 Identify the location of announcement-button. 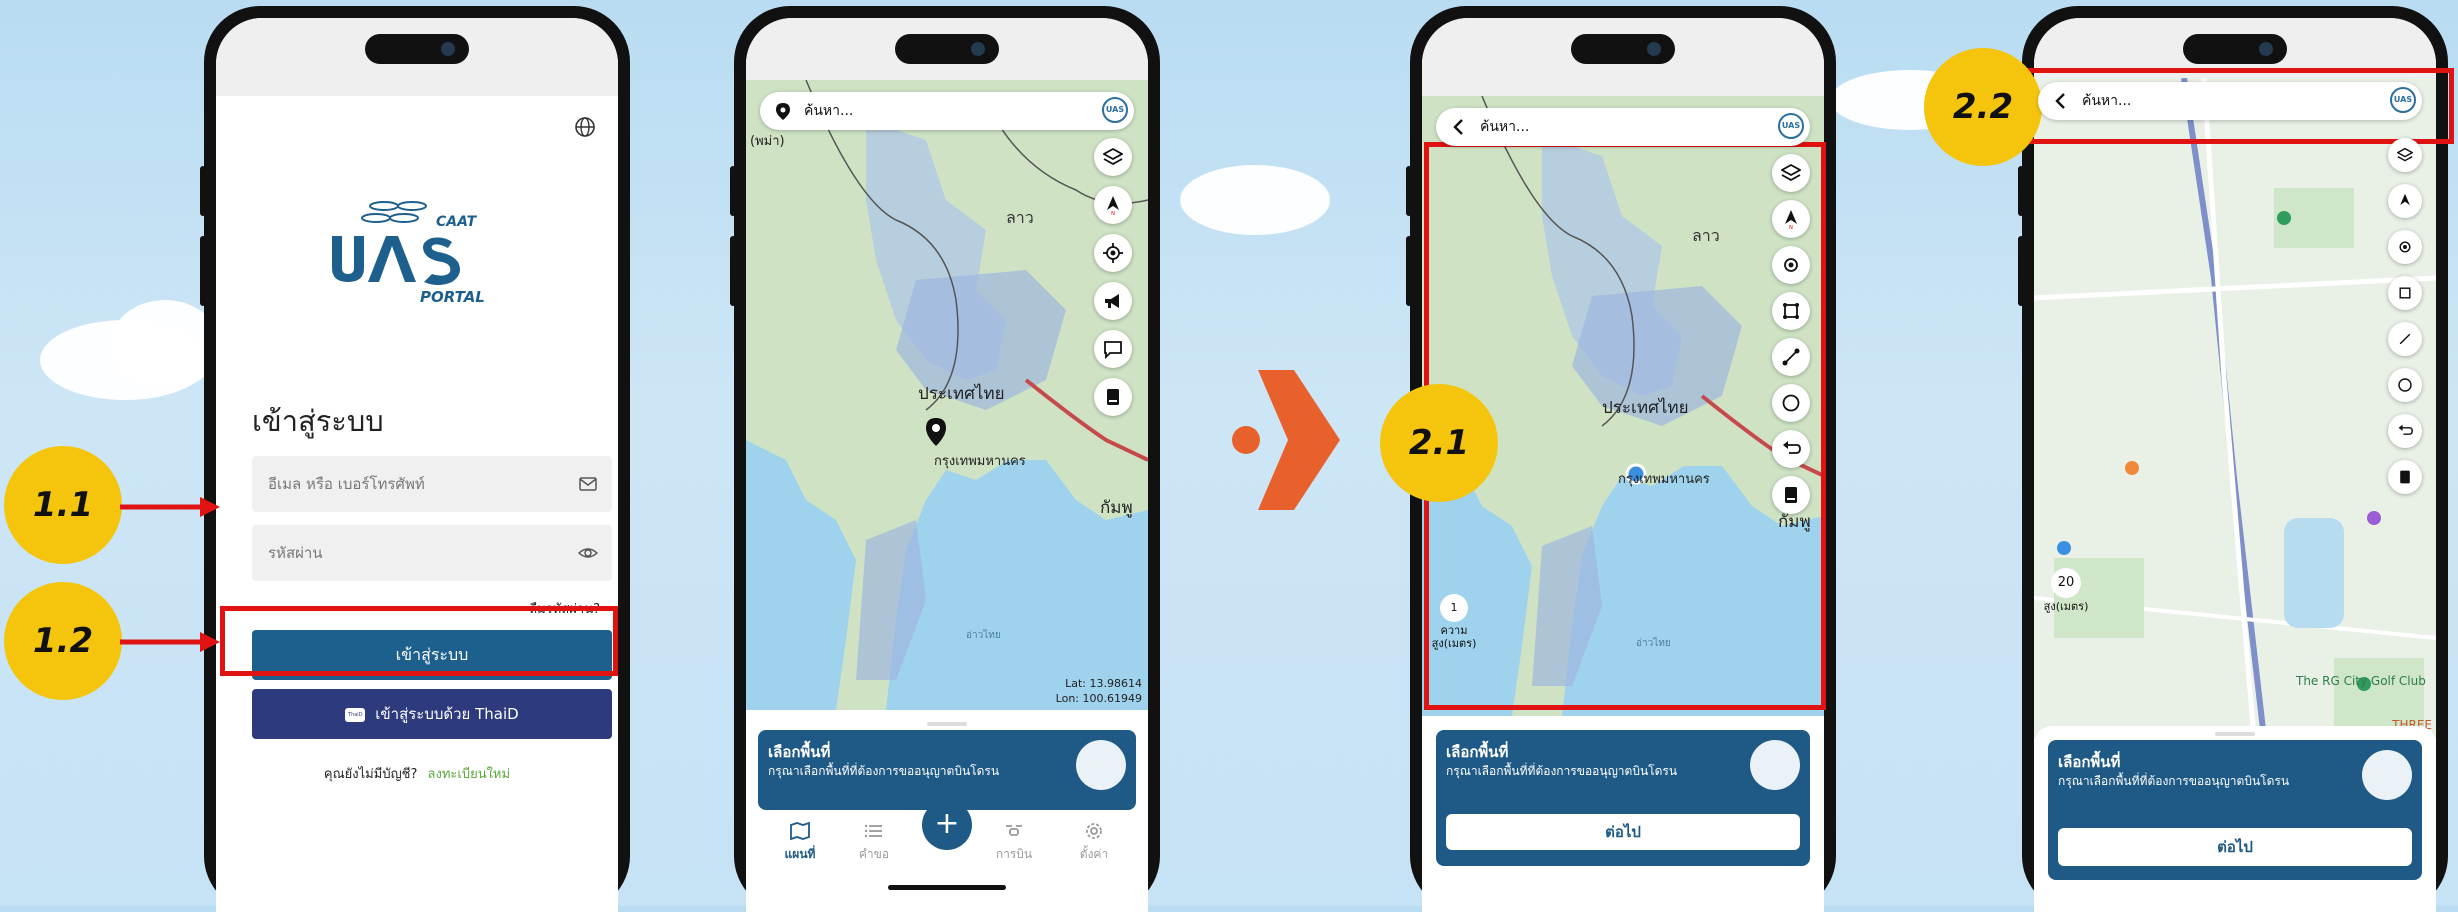
(1113, 301).